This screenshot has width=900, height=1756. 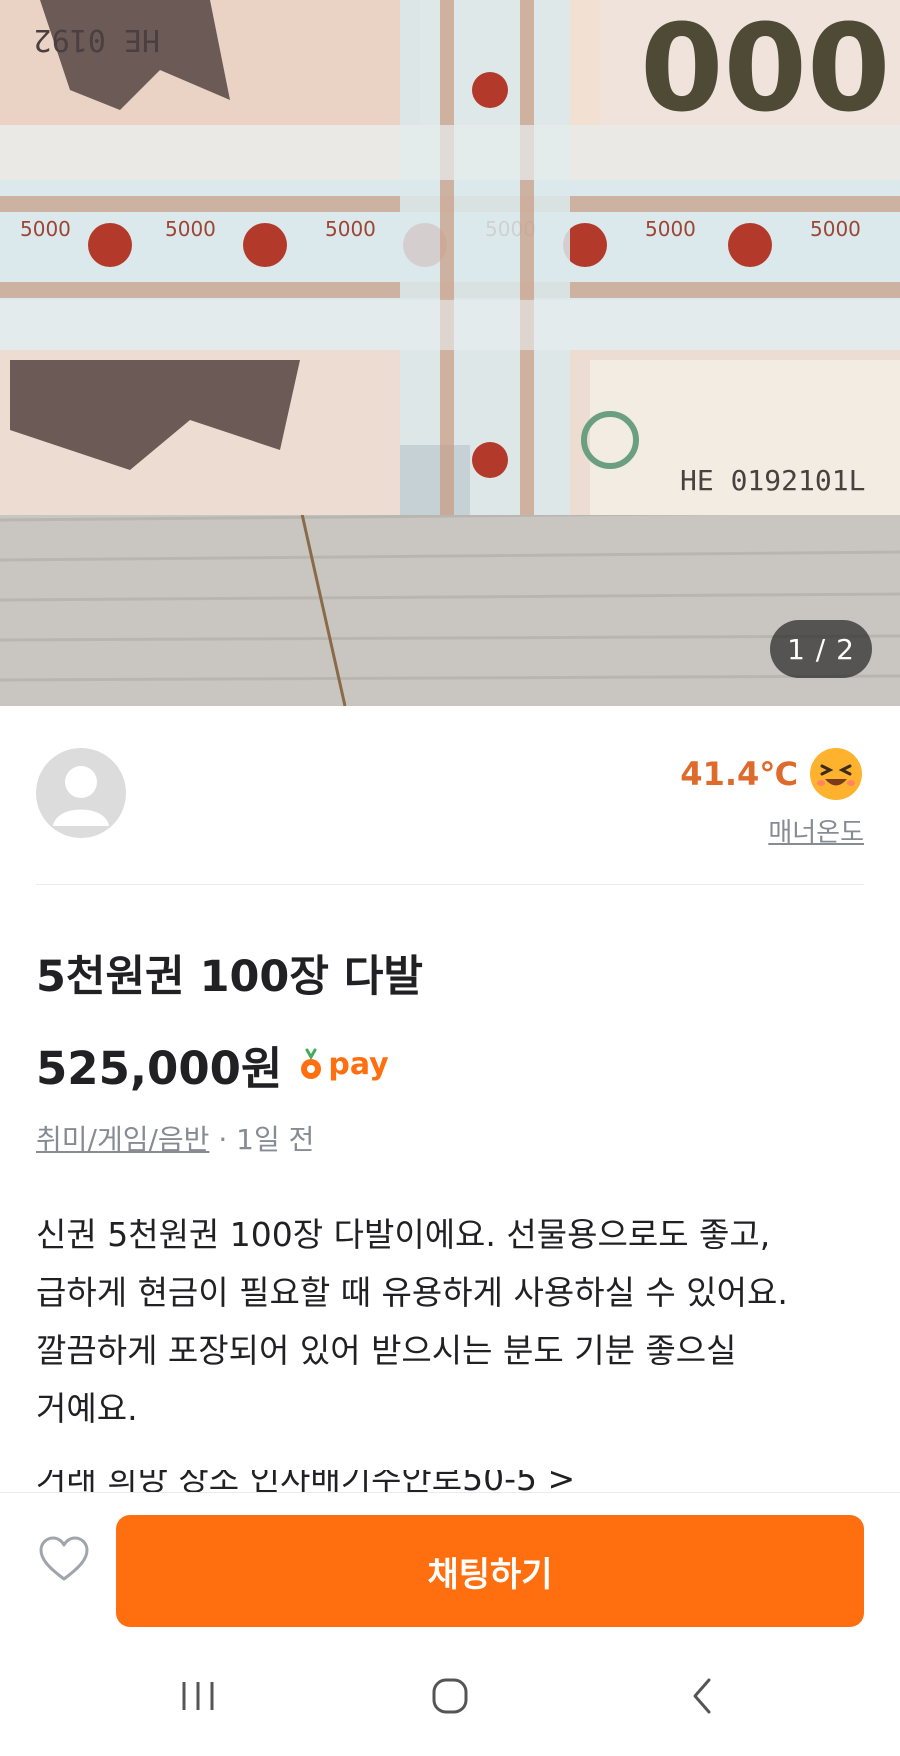 I want to click on category-link: 취미/게임/음반, so click(x=122, y=1139).